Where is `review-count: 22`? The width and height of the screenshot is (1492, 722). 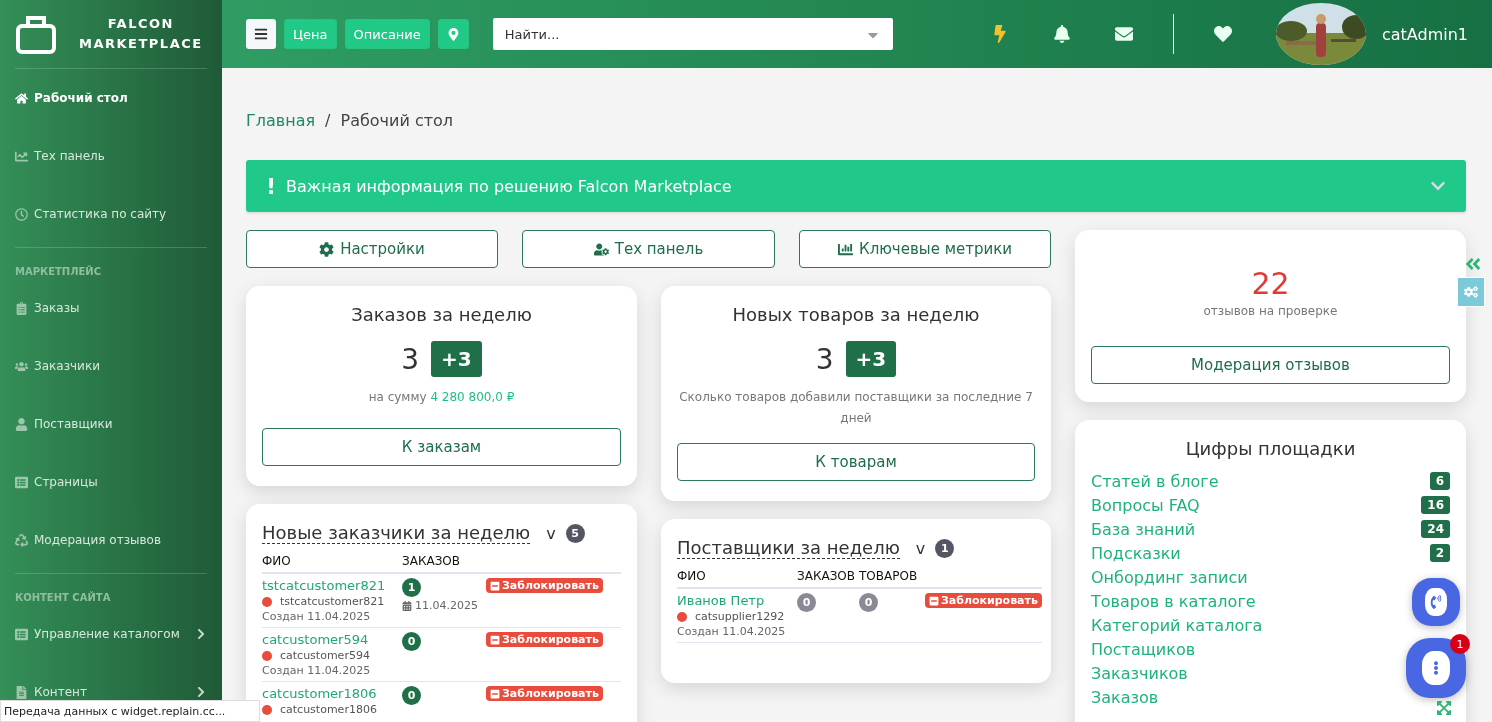 review-count: 22 is located at coordinates (1270, 283).